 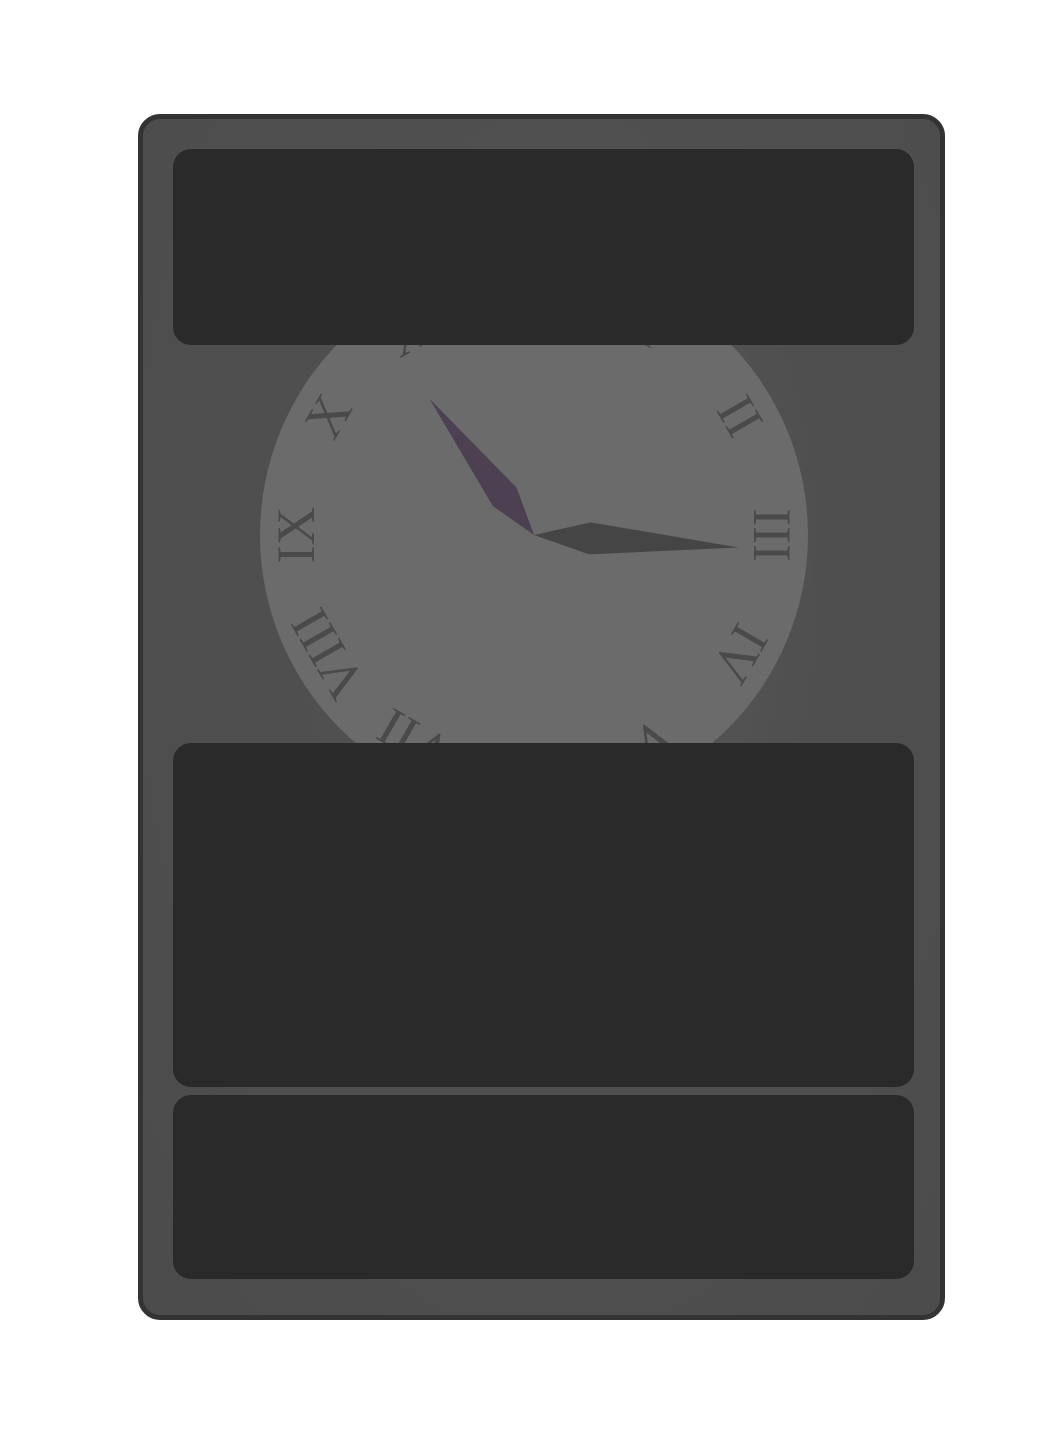 I want to click on clock-numeral: III, so click(x=772, y=535).